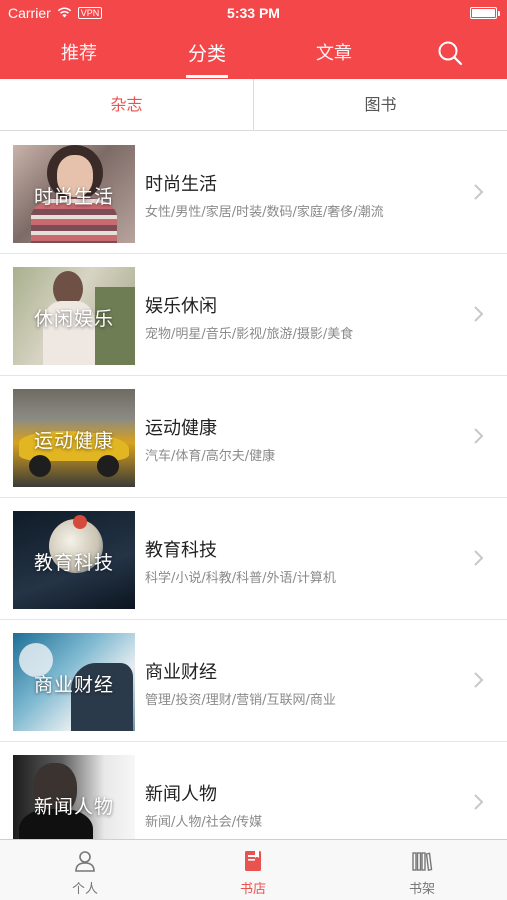 The height and width of the screenshot is (900, 507). I want to click on category-row-entertainment: 休闲娱乐 娱乐休闲 宠物/明星/音乐/影视/旅游/摄影/美食, so click(253, 315).